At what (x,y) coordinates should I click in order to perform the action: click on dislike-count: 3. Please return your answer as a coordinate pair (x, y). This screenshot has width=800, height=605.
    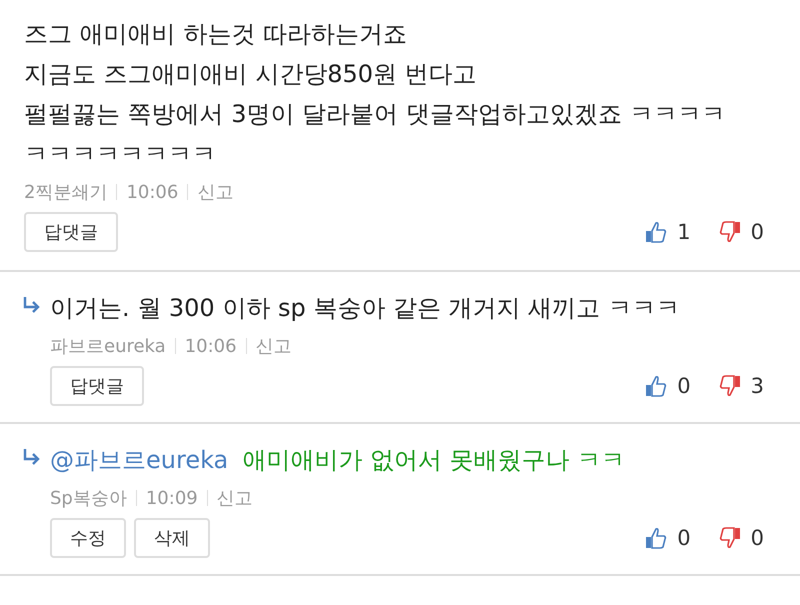
    Looking at the image, I should click on (757, 386).